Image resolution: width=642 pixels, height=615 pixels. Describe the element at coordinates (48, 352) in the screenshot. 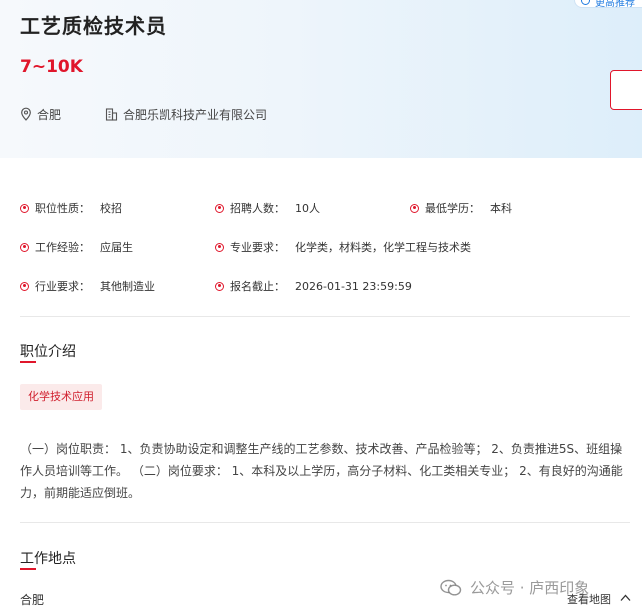

I see `section-title-intro: 职位介绍` at that location.